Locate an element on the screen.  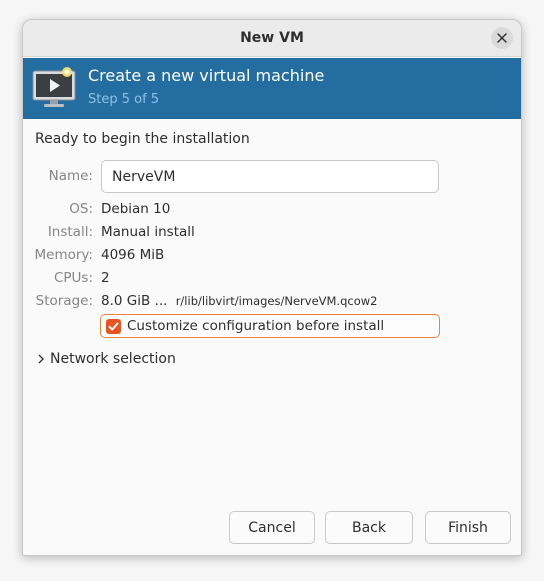
close-button is located at coordinates (502, 38).